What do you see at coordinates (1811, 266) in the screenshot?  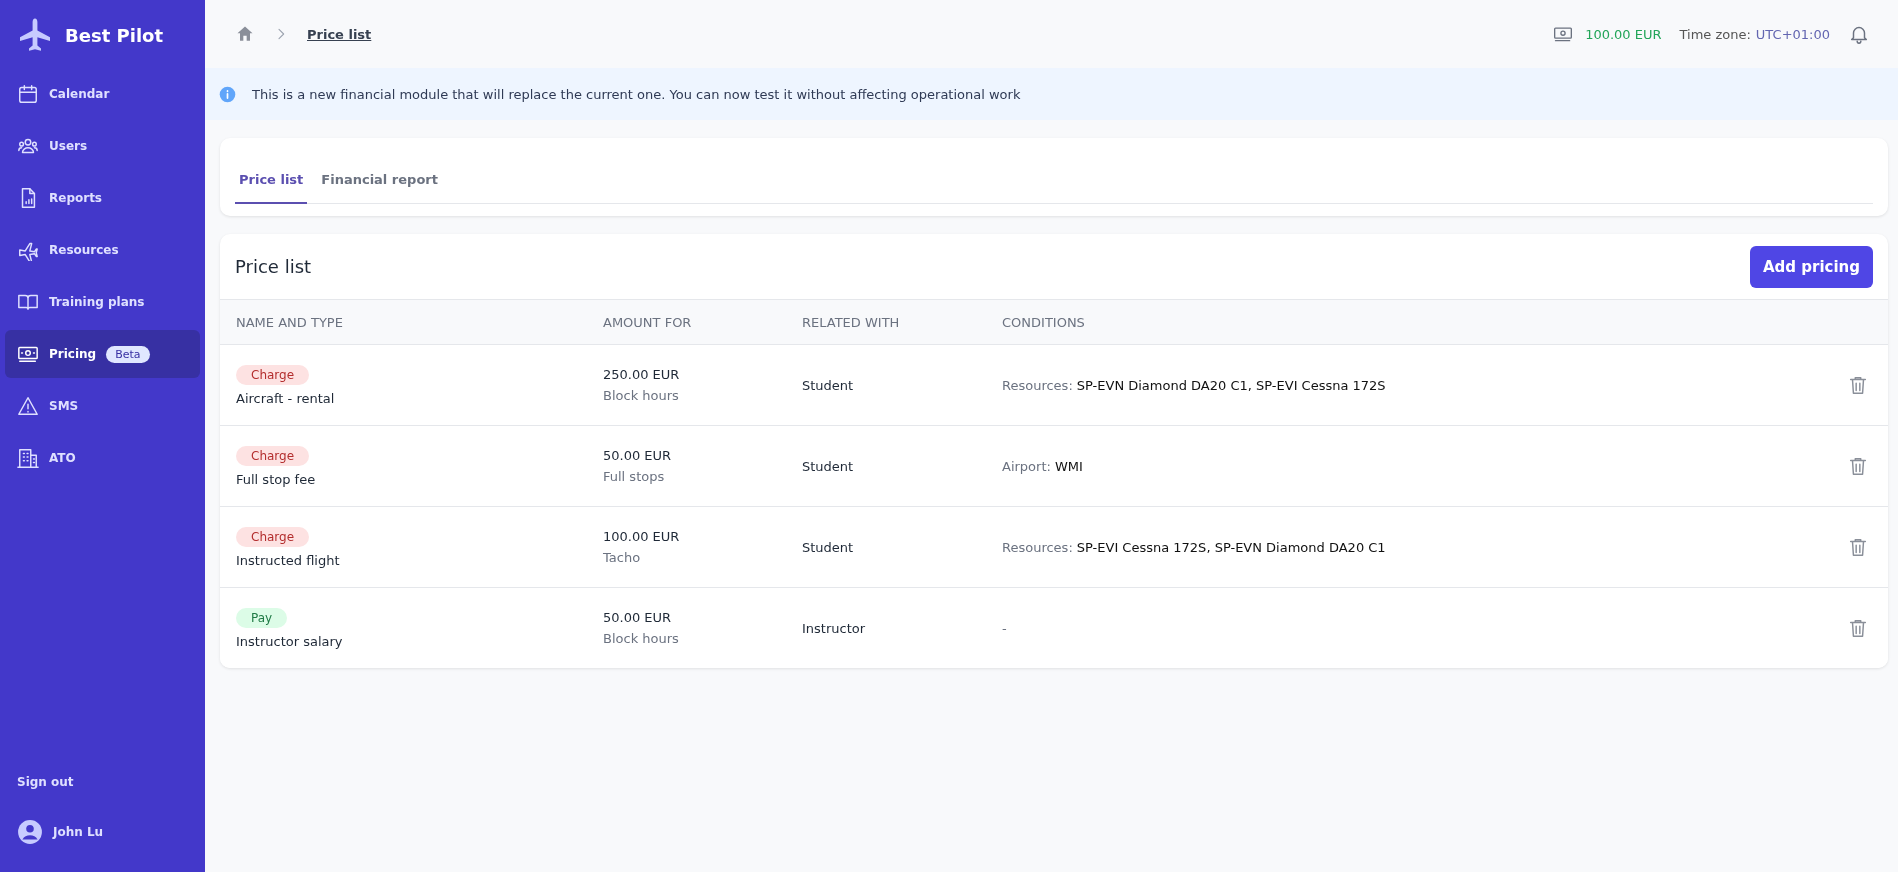 I see `add-pricing-button: Add pricing` at bounding box center [1811, 266].